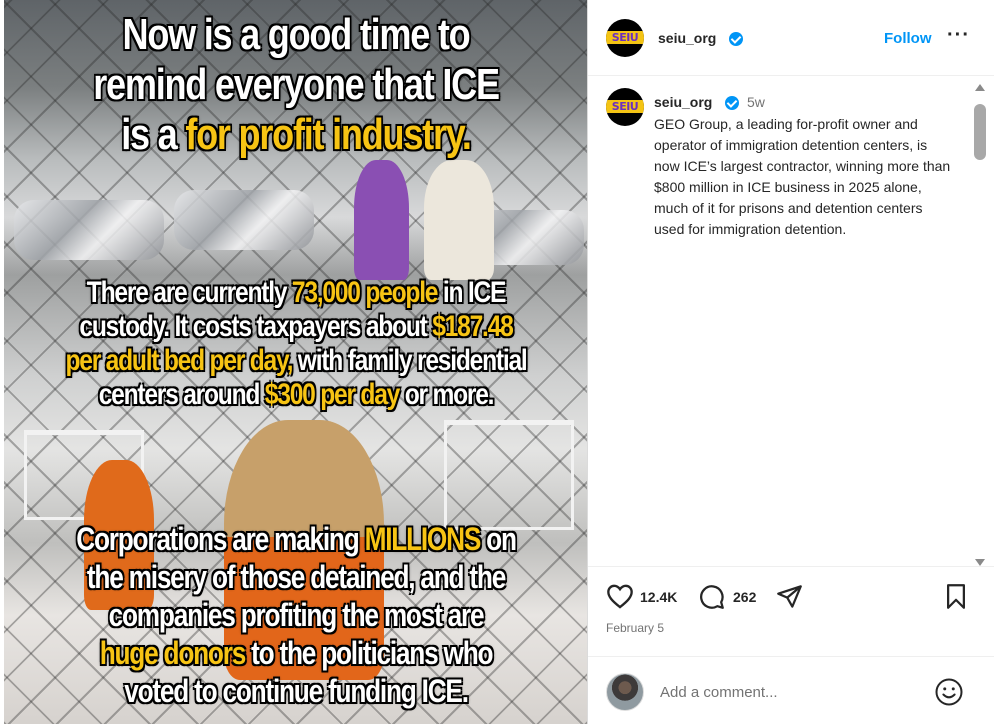 The height and width of the screenshot is (724, 994). I want to click on caption-avatar: SEIU, so click(625, 107).